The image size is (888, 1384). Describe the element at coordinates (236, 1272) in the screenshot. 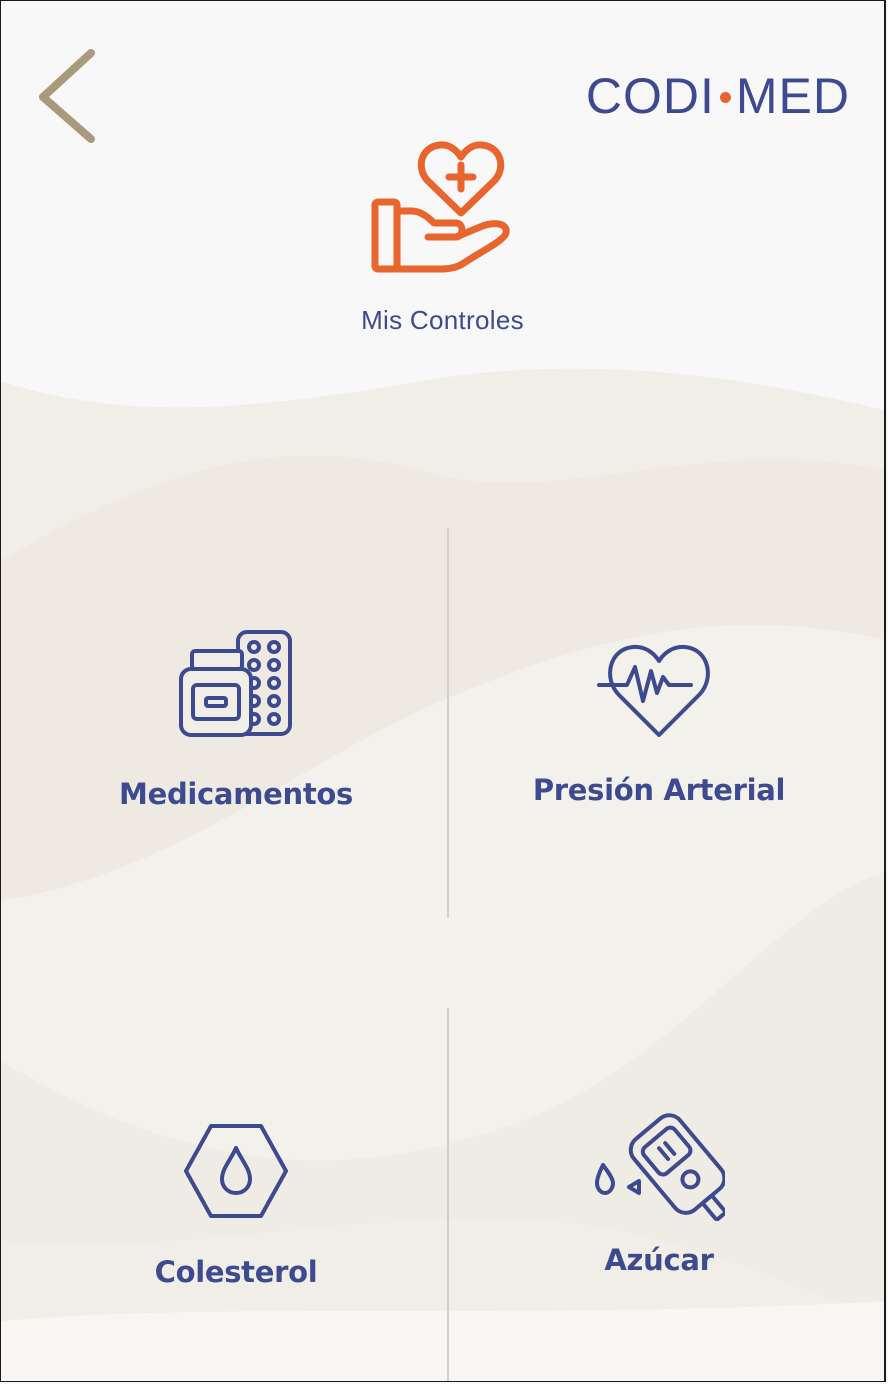

I see `tile-label-colesterol: Colesterol` at that location.